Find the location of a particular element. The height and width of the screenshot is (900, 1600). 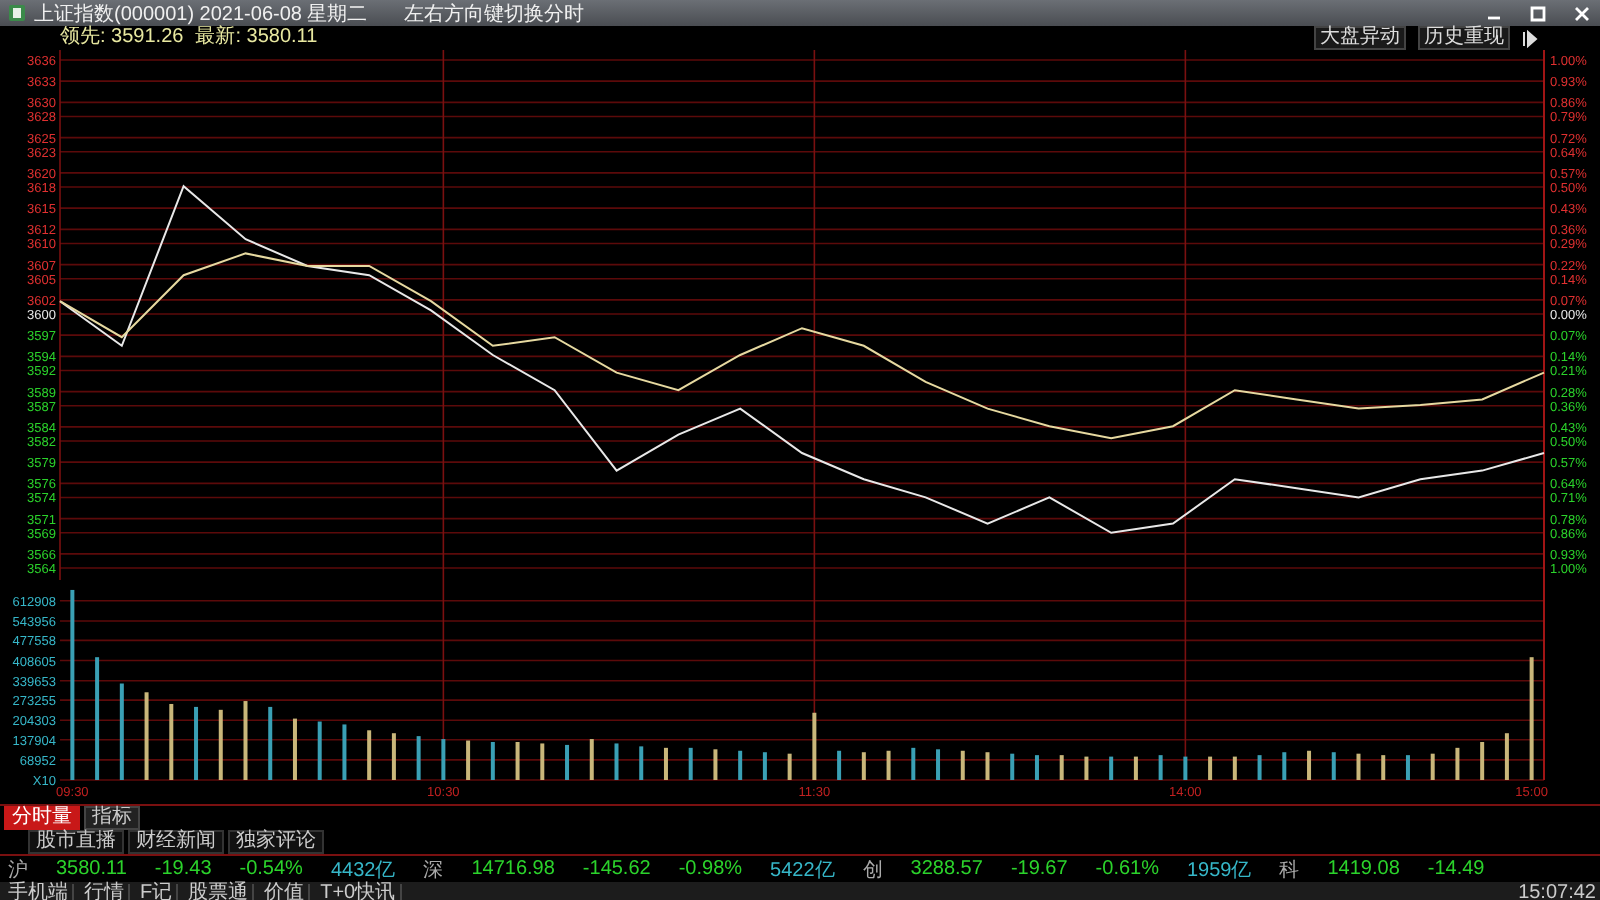

info-text: 最新: 3580.11 is located at coordinates (256, 38).